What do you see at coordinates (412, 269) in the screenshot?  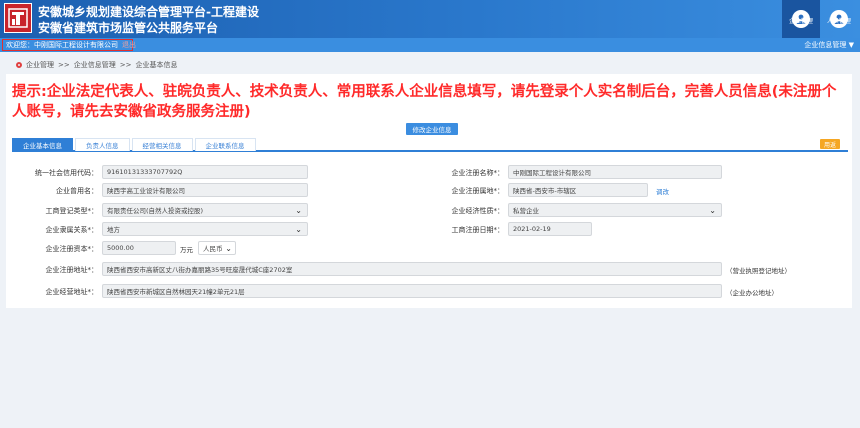 I see `reg-address-field: 陕西省西安市高新区丈八街办嘉丽路35号旺座晟代城C座2702室` at bounding box center [412, 269].